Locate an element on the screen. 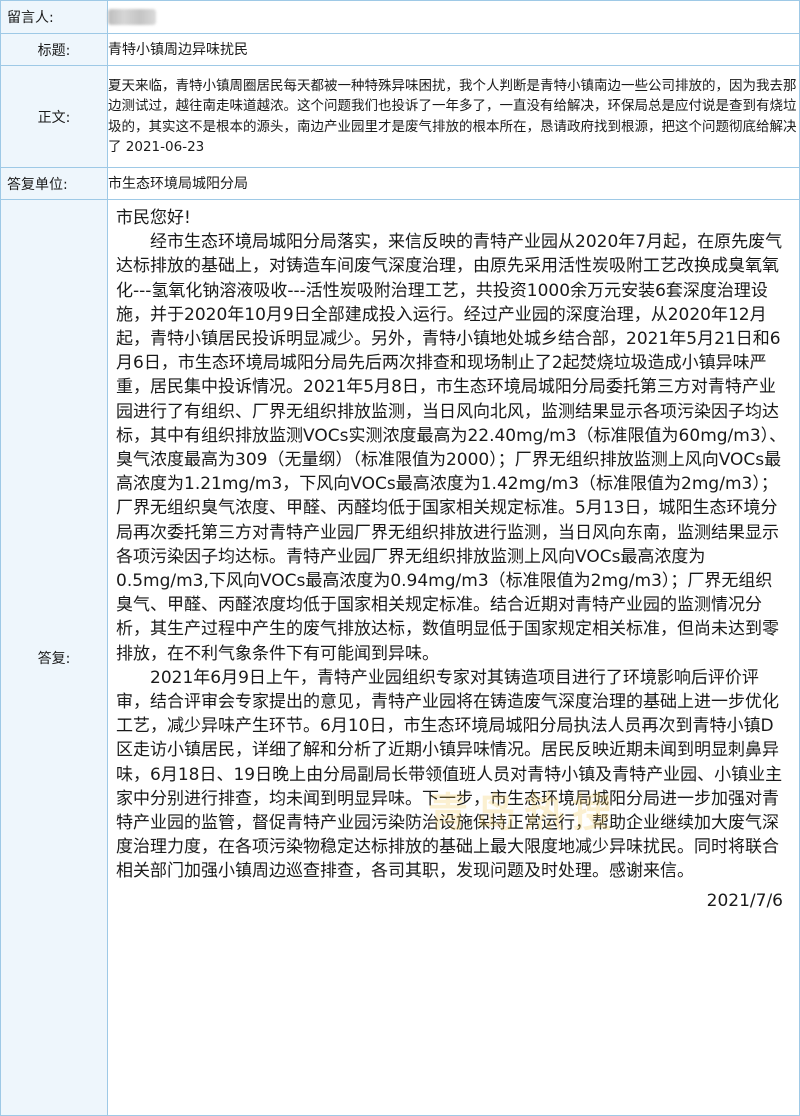 The height and width of the screenshot is (1116, 800). row-title: 标题: 青特小镇周边异味扰民 is located at coordinates (400, 49).